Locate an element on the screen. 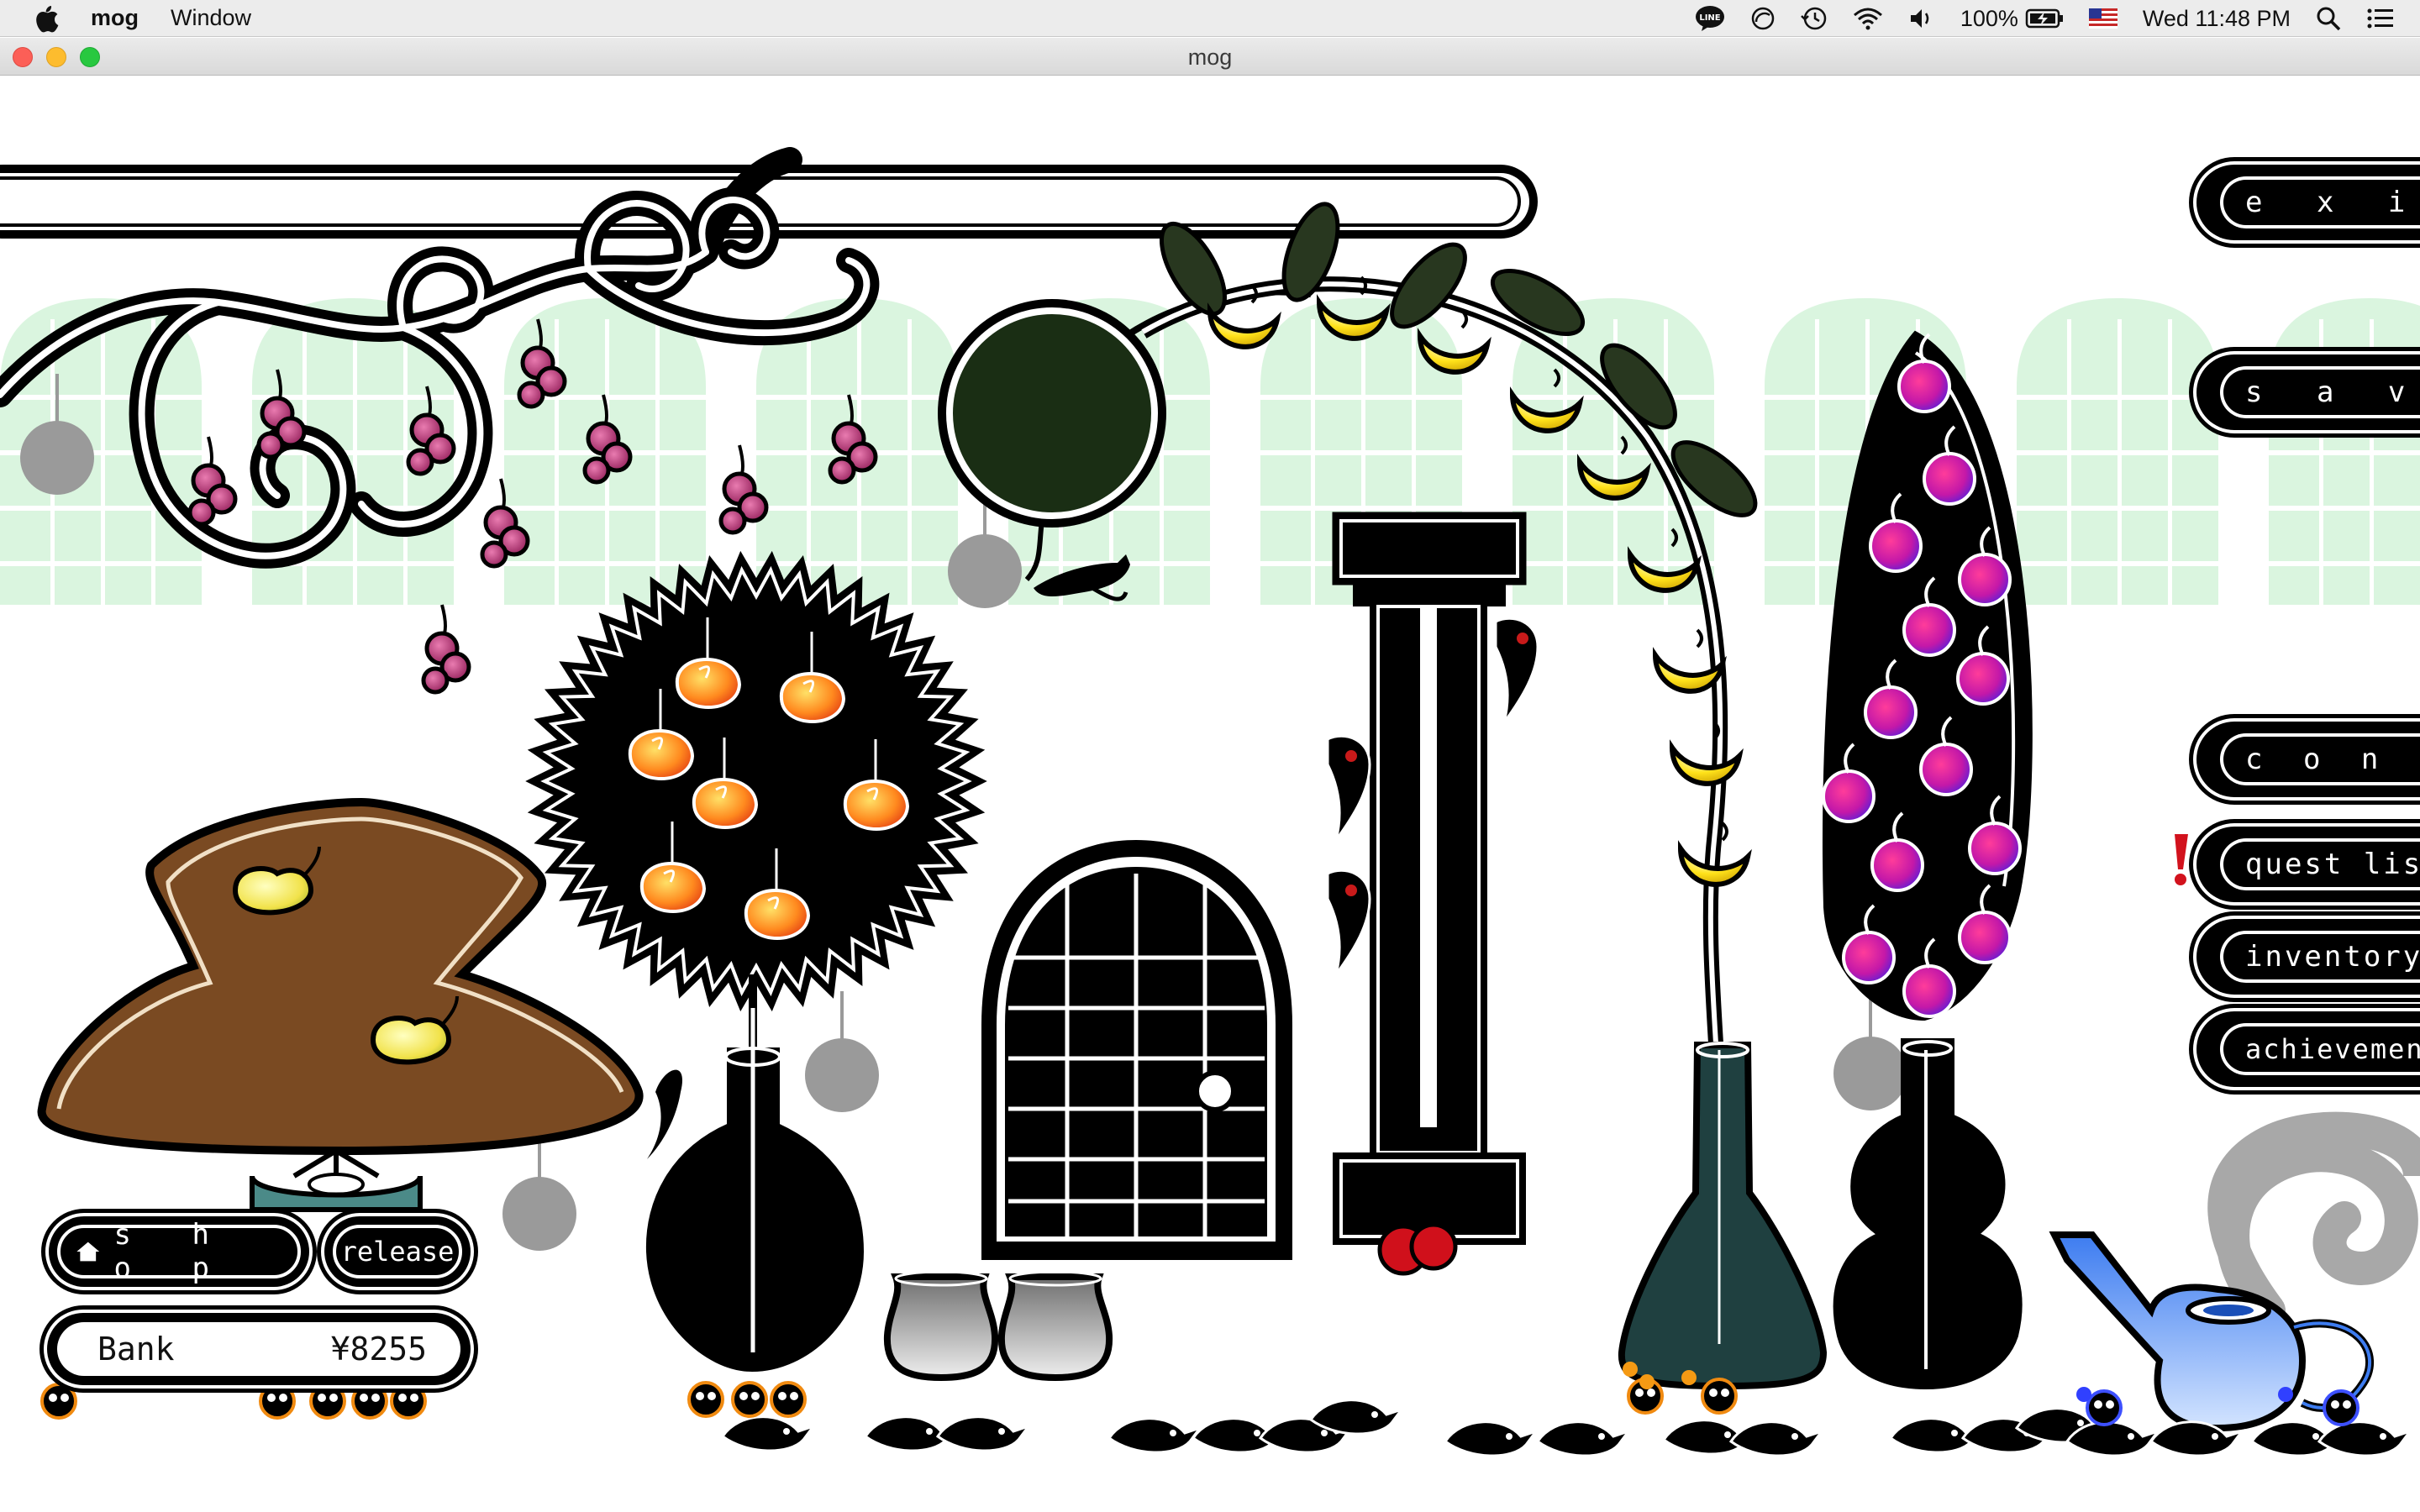  home-icon is located at coordinates (88, 1252).